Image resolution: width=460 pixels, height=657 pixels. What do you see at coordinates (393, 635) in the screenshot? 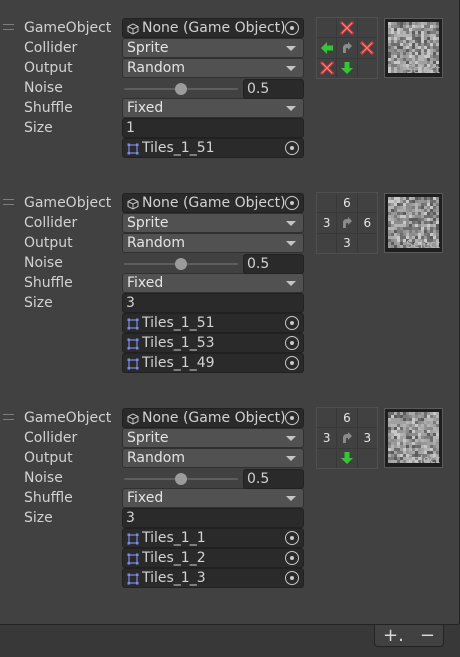
I see `add-rule-button: +.` at bounding box center [393, 635].